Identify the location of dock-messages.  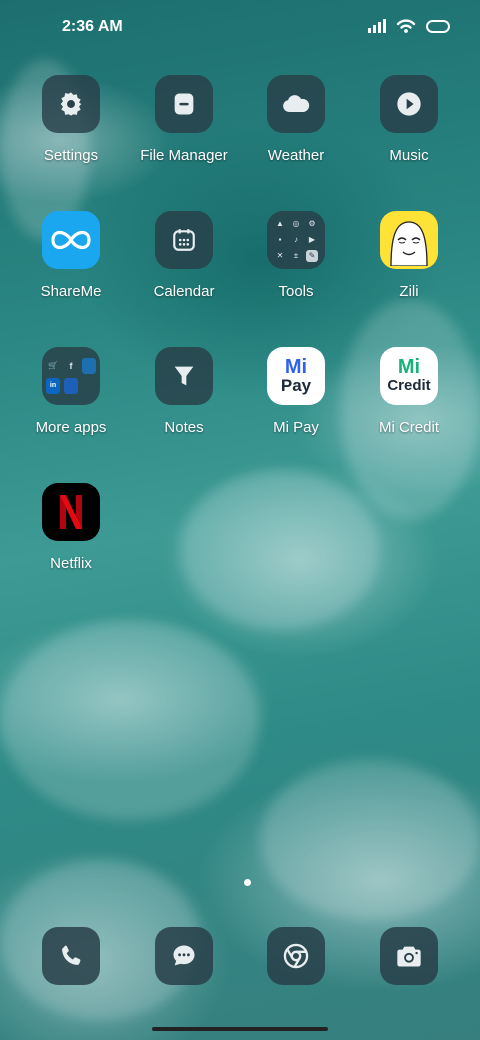
(184, 956).